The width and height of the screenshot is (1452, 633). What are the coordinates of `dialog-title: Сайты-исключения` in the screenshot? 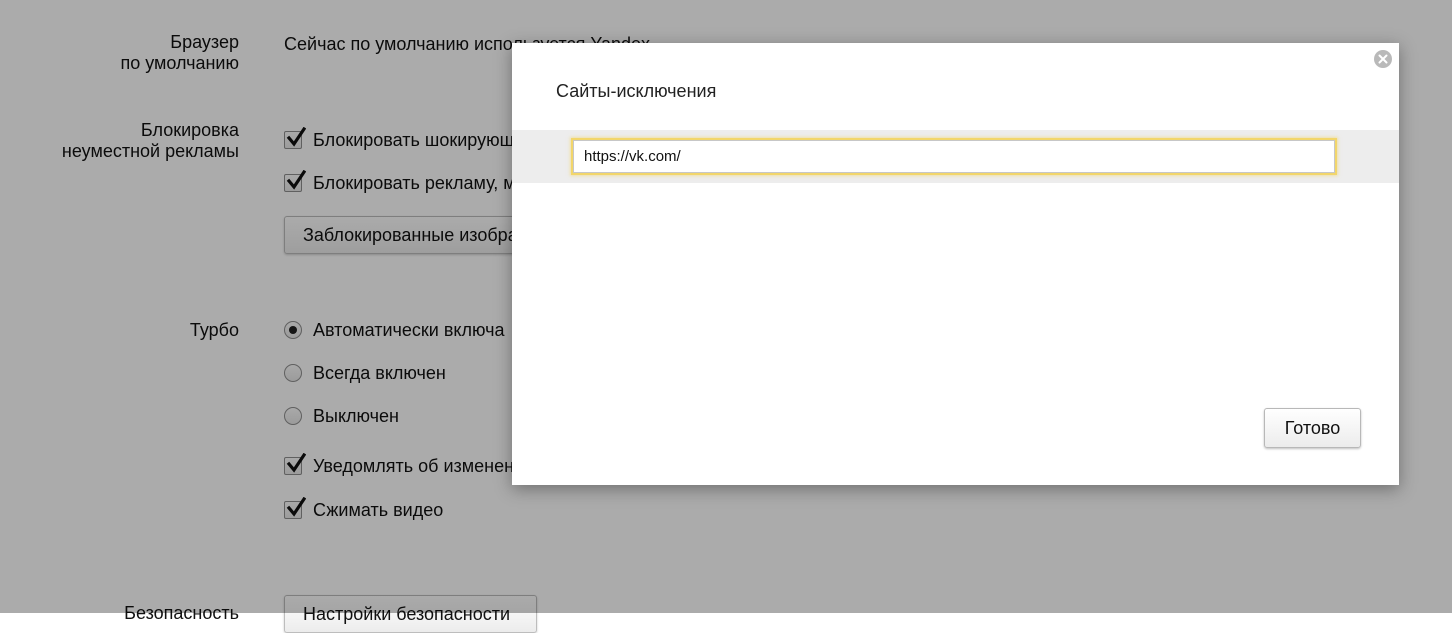 It's located at (636, 91).